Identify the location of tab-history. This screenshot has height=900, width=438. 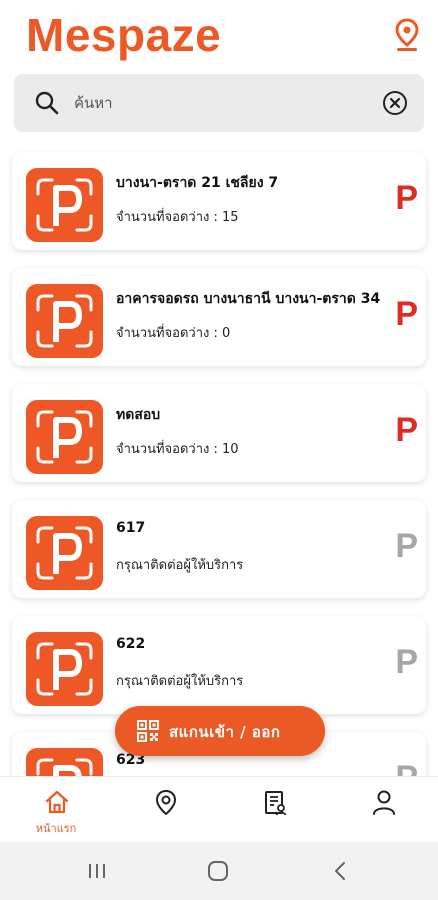
(274, 810).